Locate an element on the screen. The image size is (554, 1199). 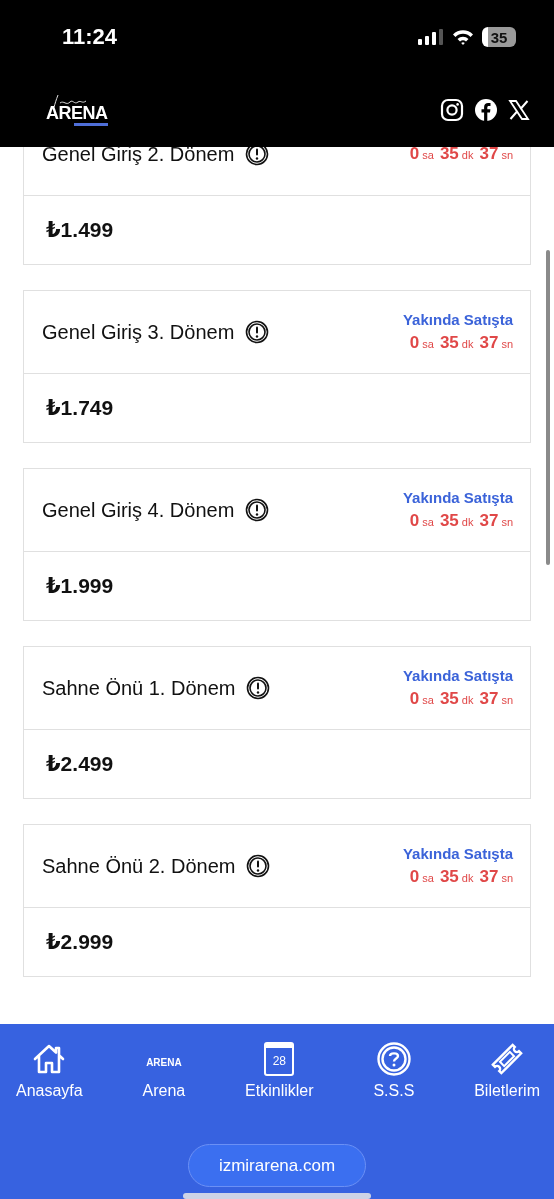
ticket-title: Sahne Önü 1. Dönem is located at coordinates (139, 688).